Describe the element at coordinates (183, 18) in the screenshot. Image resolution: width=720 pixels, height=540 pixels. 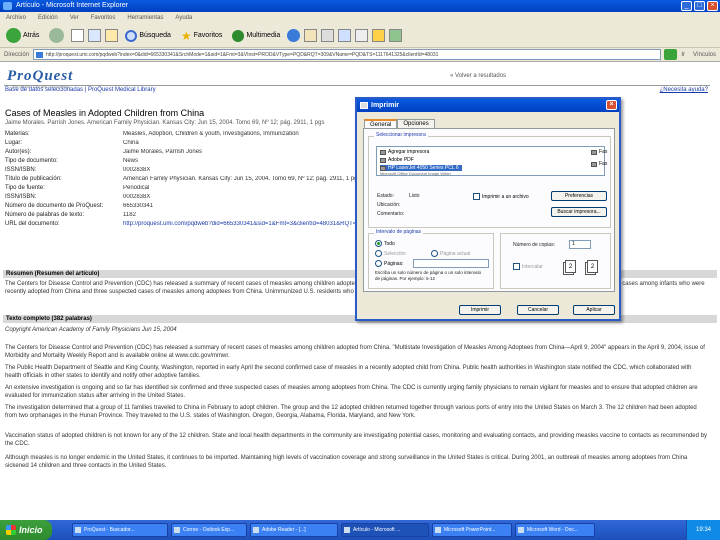
I see `menu-help: Ayuda` at that location.